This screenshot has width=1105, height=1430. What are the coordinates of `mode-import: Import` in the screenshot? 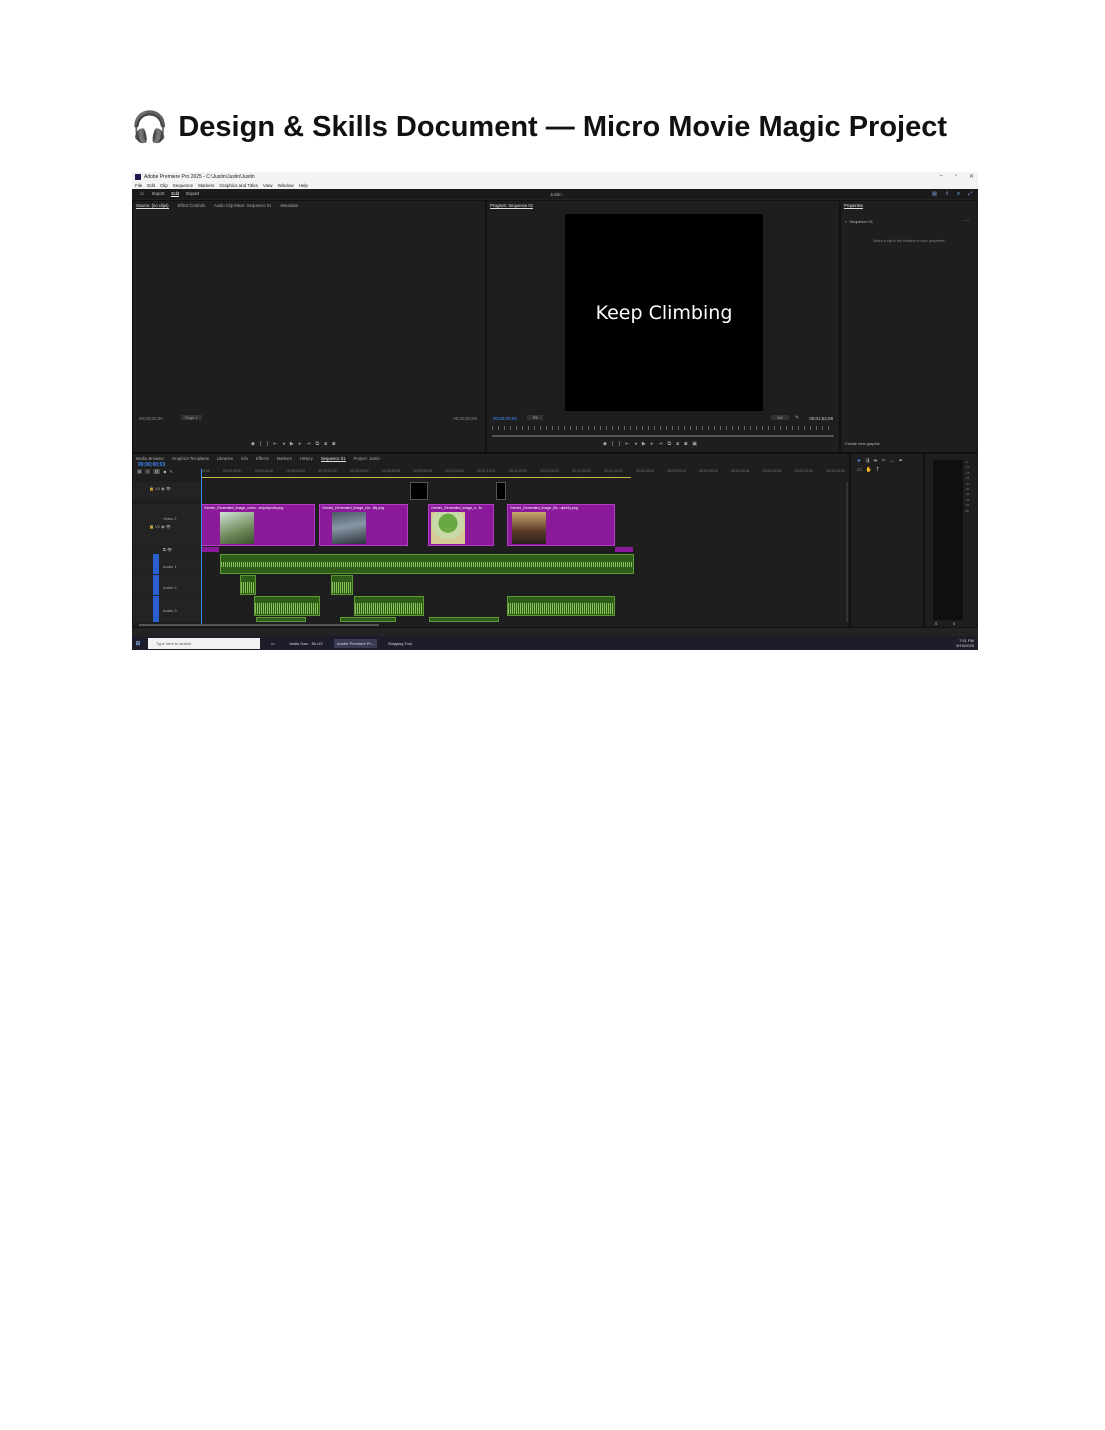 It's located at (158, 194).